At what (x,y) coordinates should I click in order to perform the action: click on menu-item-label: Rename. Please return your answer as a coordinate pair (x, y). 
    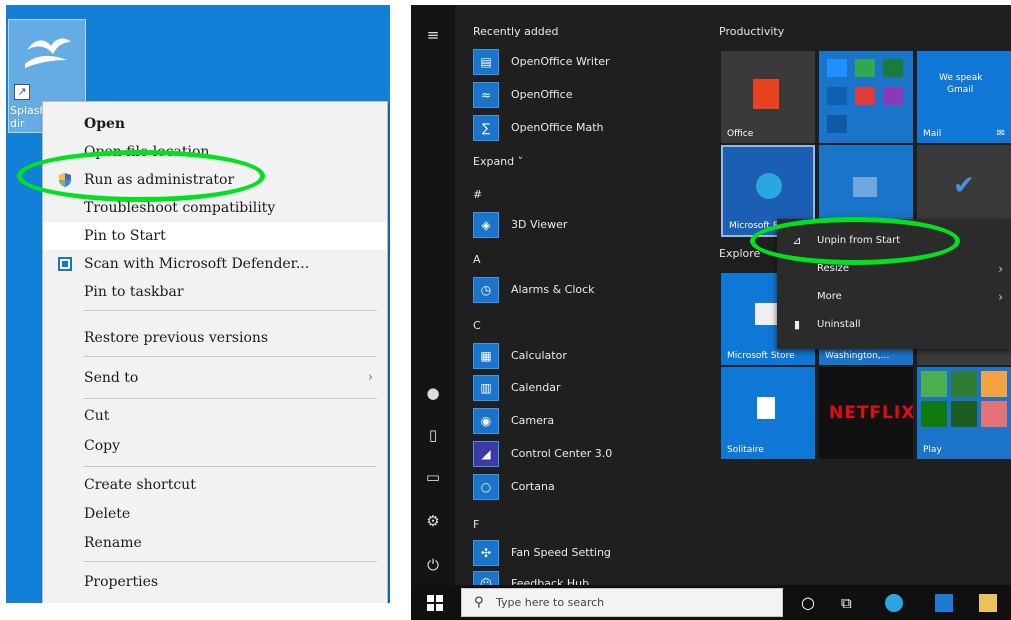
    Looking at the image, I should click on (113, 543).